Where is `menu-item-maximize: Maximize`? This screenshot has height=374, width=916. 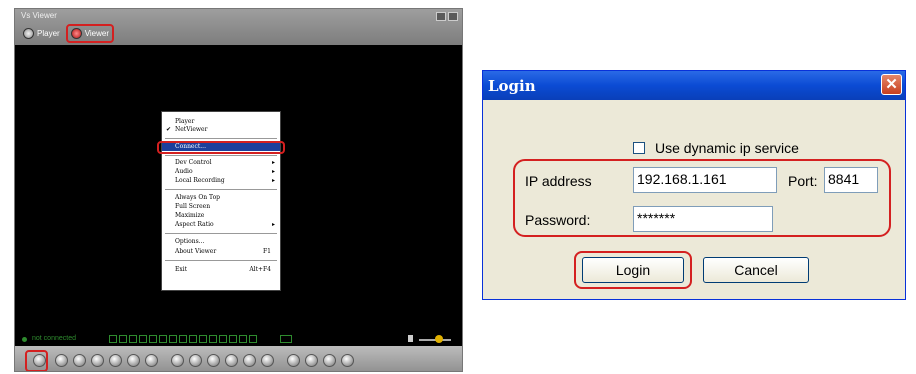
menu-item-maximize: Maximize is located at coordinates (221, 216).